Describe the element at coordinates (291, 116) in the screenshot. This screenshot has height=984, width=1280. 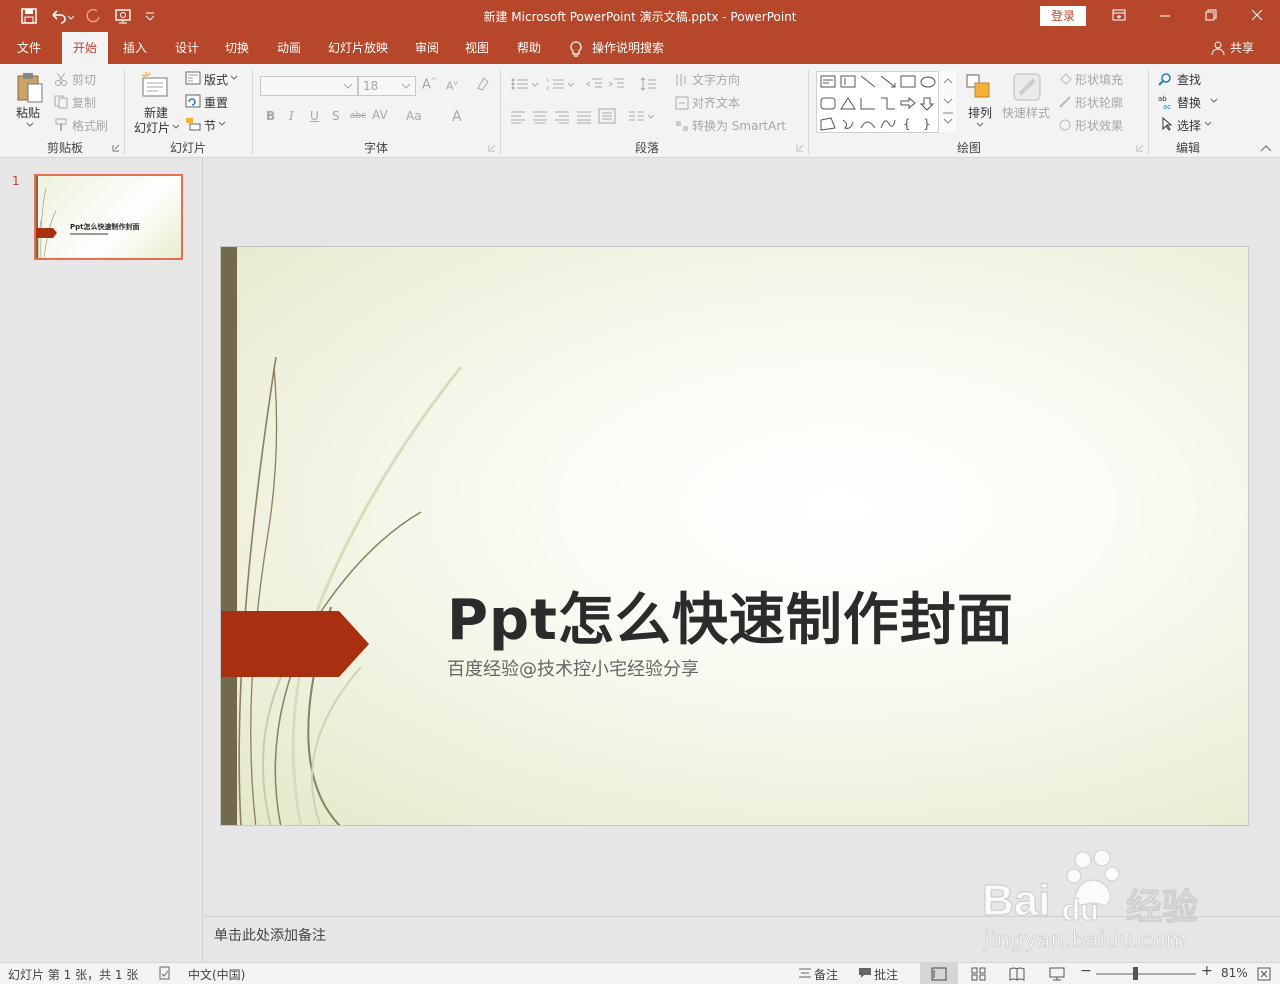
I see `italic-icon: I` at that location.